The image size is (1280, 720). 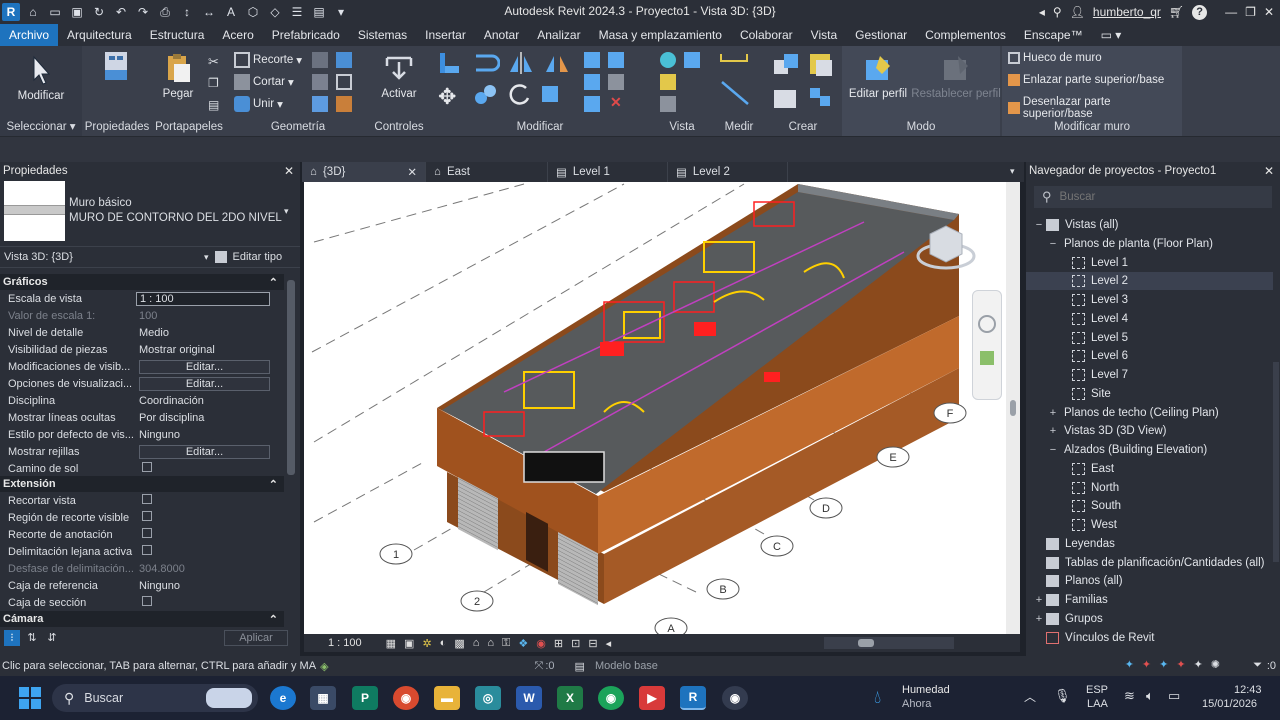 What do you see at coordinates (866, 643) in the screenshot?
I see `viewport-horizontal-thumb` at bounding box center [866, 643].